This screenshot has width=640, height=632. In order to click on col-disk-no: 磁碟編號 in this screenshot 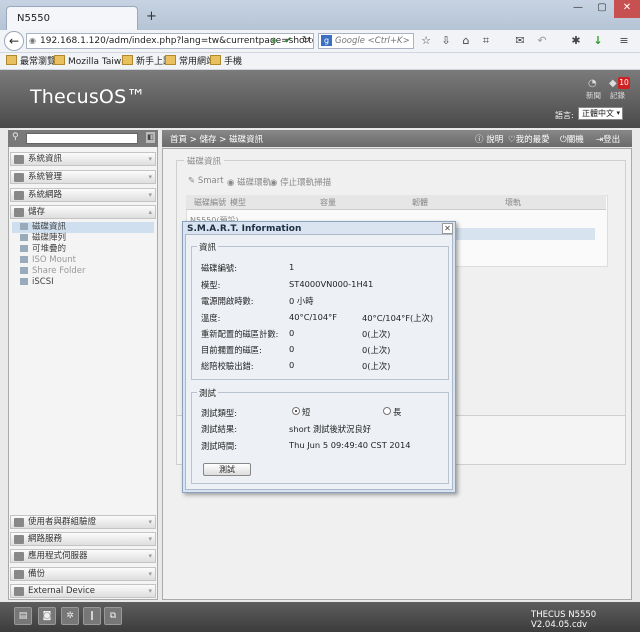, I will do `click(210, 202)`.